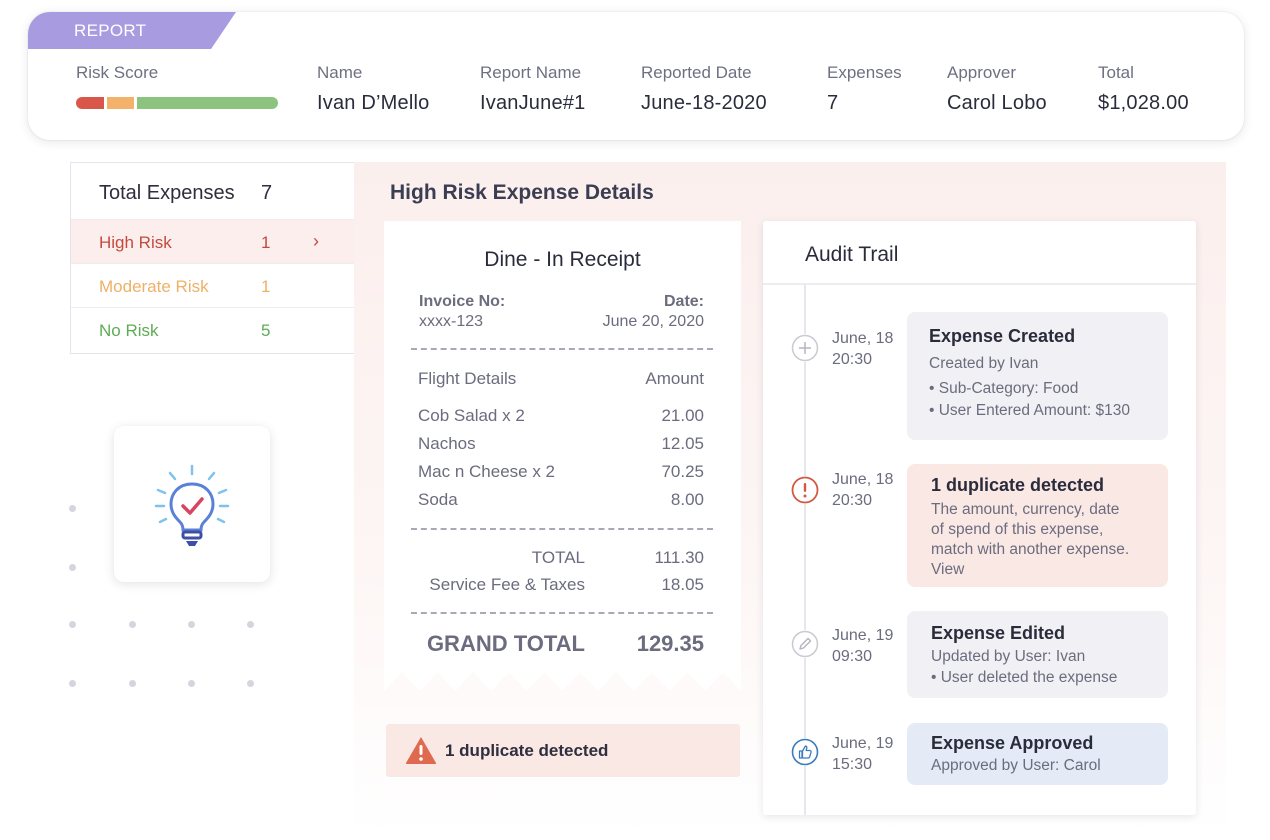 The image size is (1270, 840). What do you see at coordinates (1039, 570) in the screenshot?
I see `view-duplicate-link: View` at bounding box center [1039, 570].